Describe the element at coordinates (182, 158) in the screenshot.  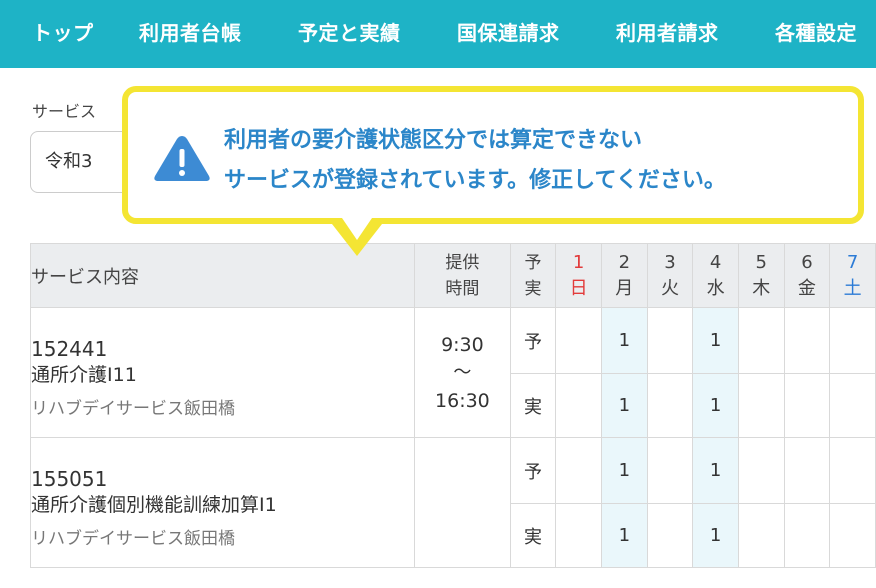
I see `warning-triangle-icon` at that location.